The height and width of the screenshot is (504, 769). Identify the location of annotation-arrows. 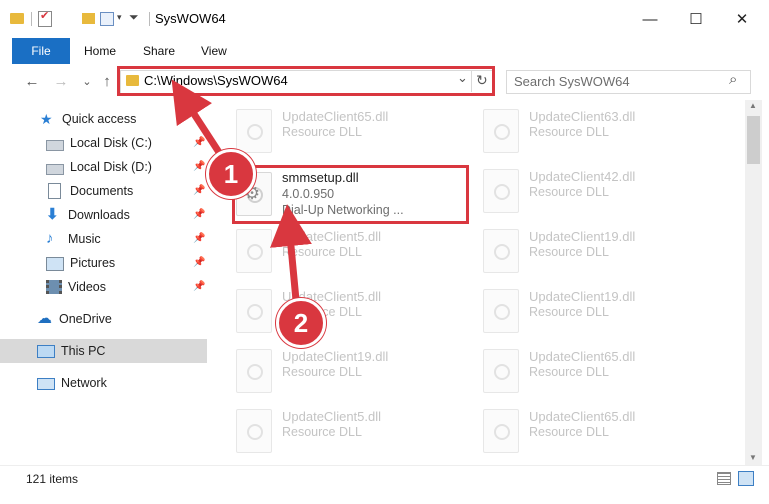
(241, 190).